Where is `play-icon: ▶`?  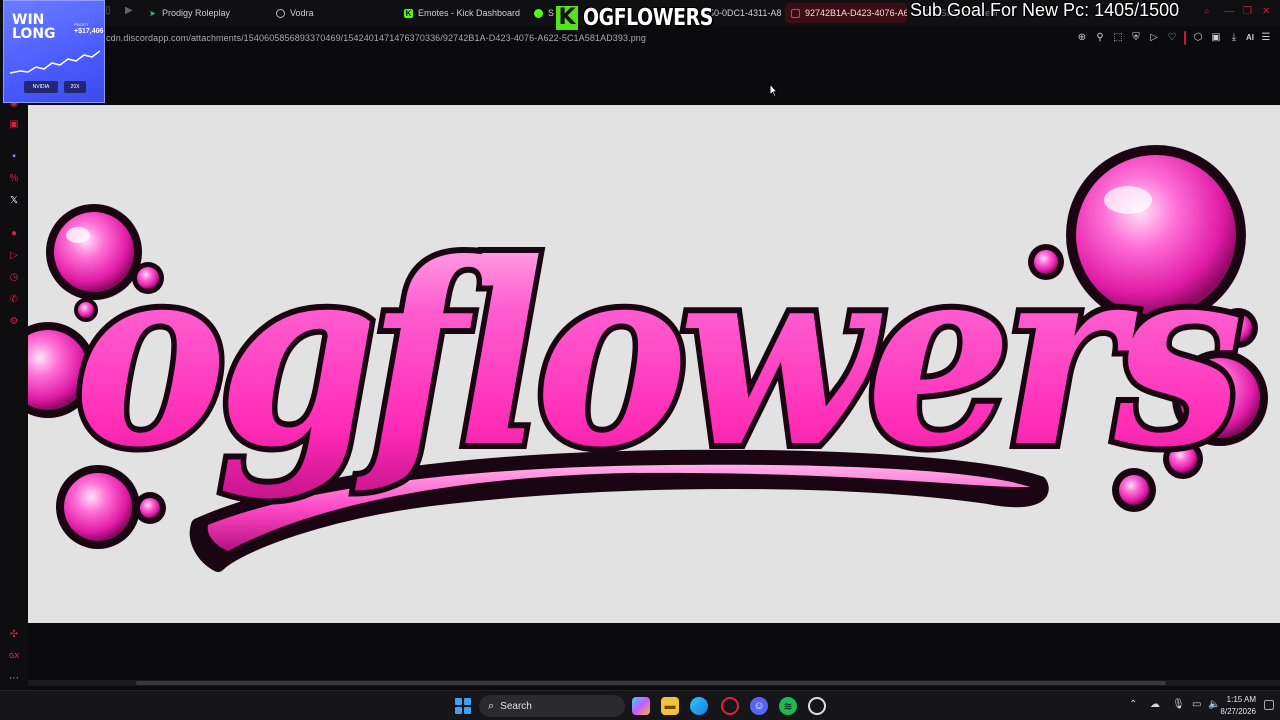
play-icon: ▶ is located at coordinates (129, 10).